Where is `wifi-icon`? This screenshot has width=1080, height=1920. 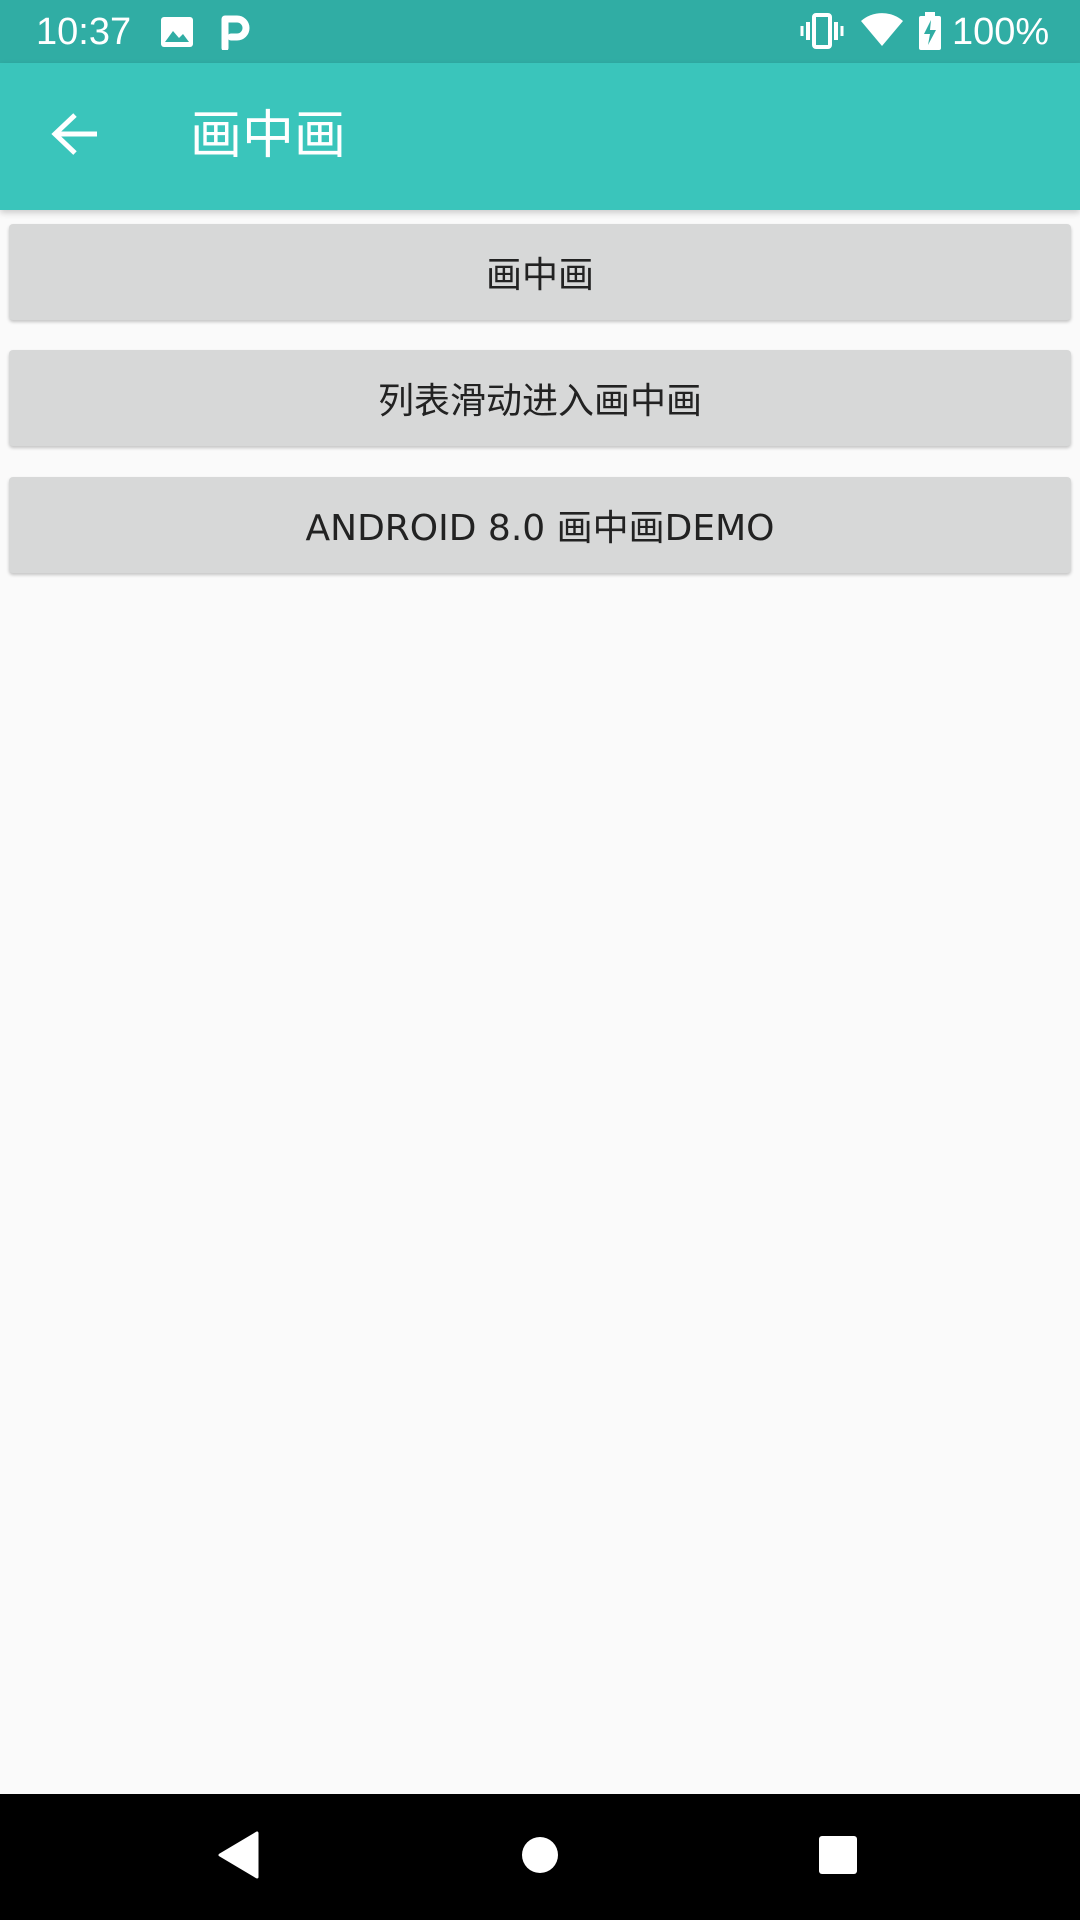 wifi-icon is located at coordinates (882, 32).